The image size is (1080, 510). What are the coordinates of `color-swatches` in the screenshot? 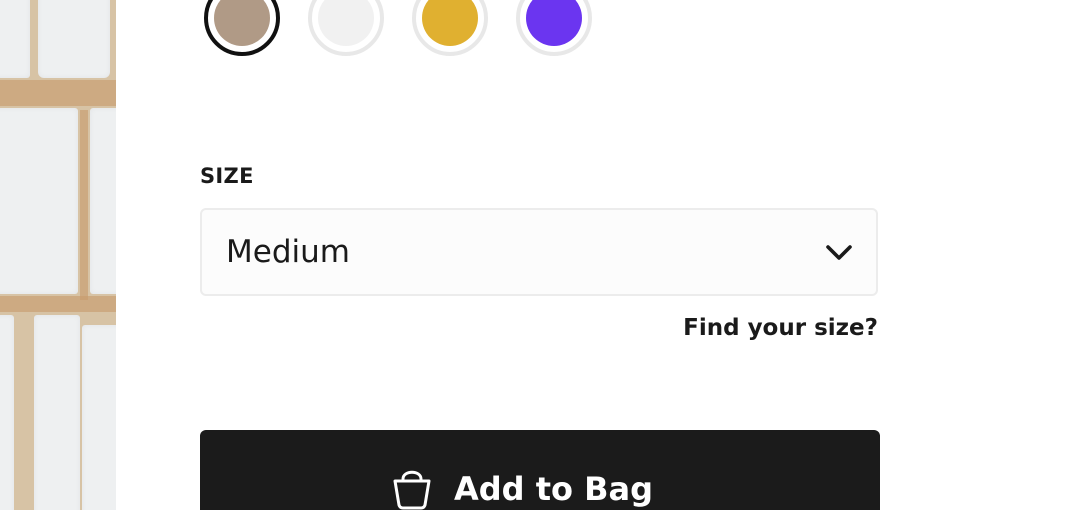 It's located at (398, 28).